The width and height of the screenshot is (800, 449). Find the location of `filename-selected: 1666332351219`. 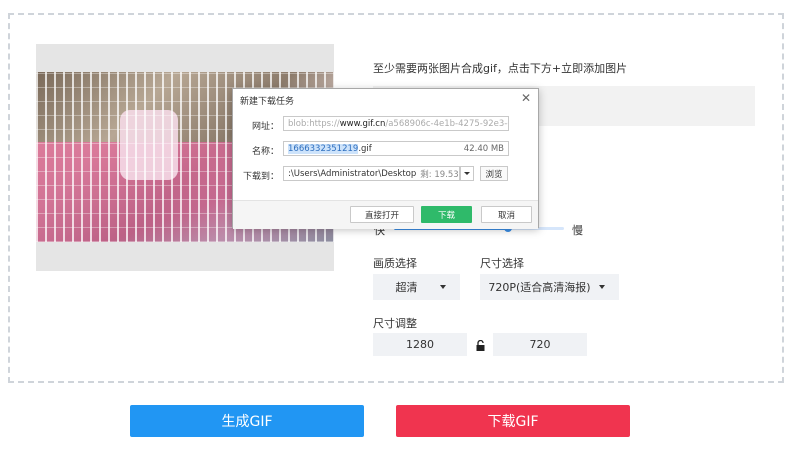

filename-selected: 1666332351219 is located at coordinates (323, 148).